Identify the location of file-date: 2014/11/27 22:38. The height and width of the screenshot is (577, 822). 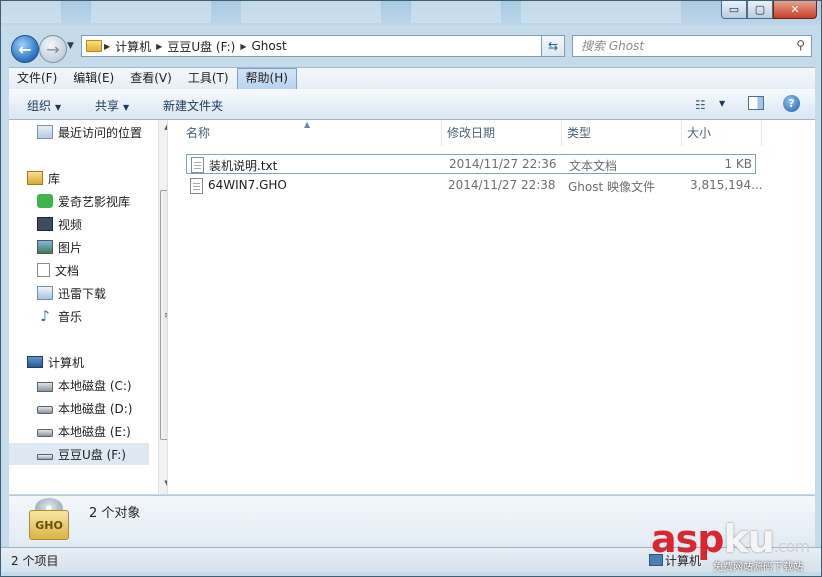
(502, 185).